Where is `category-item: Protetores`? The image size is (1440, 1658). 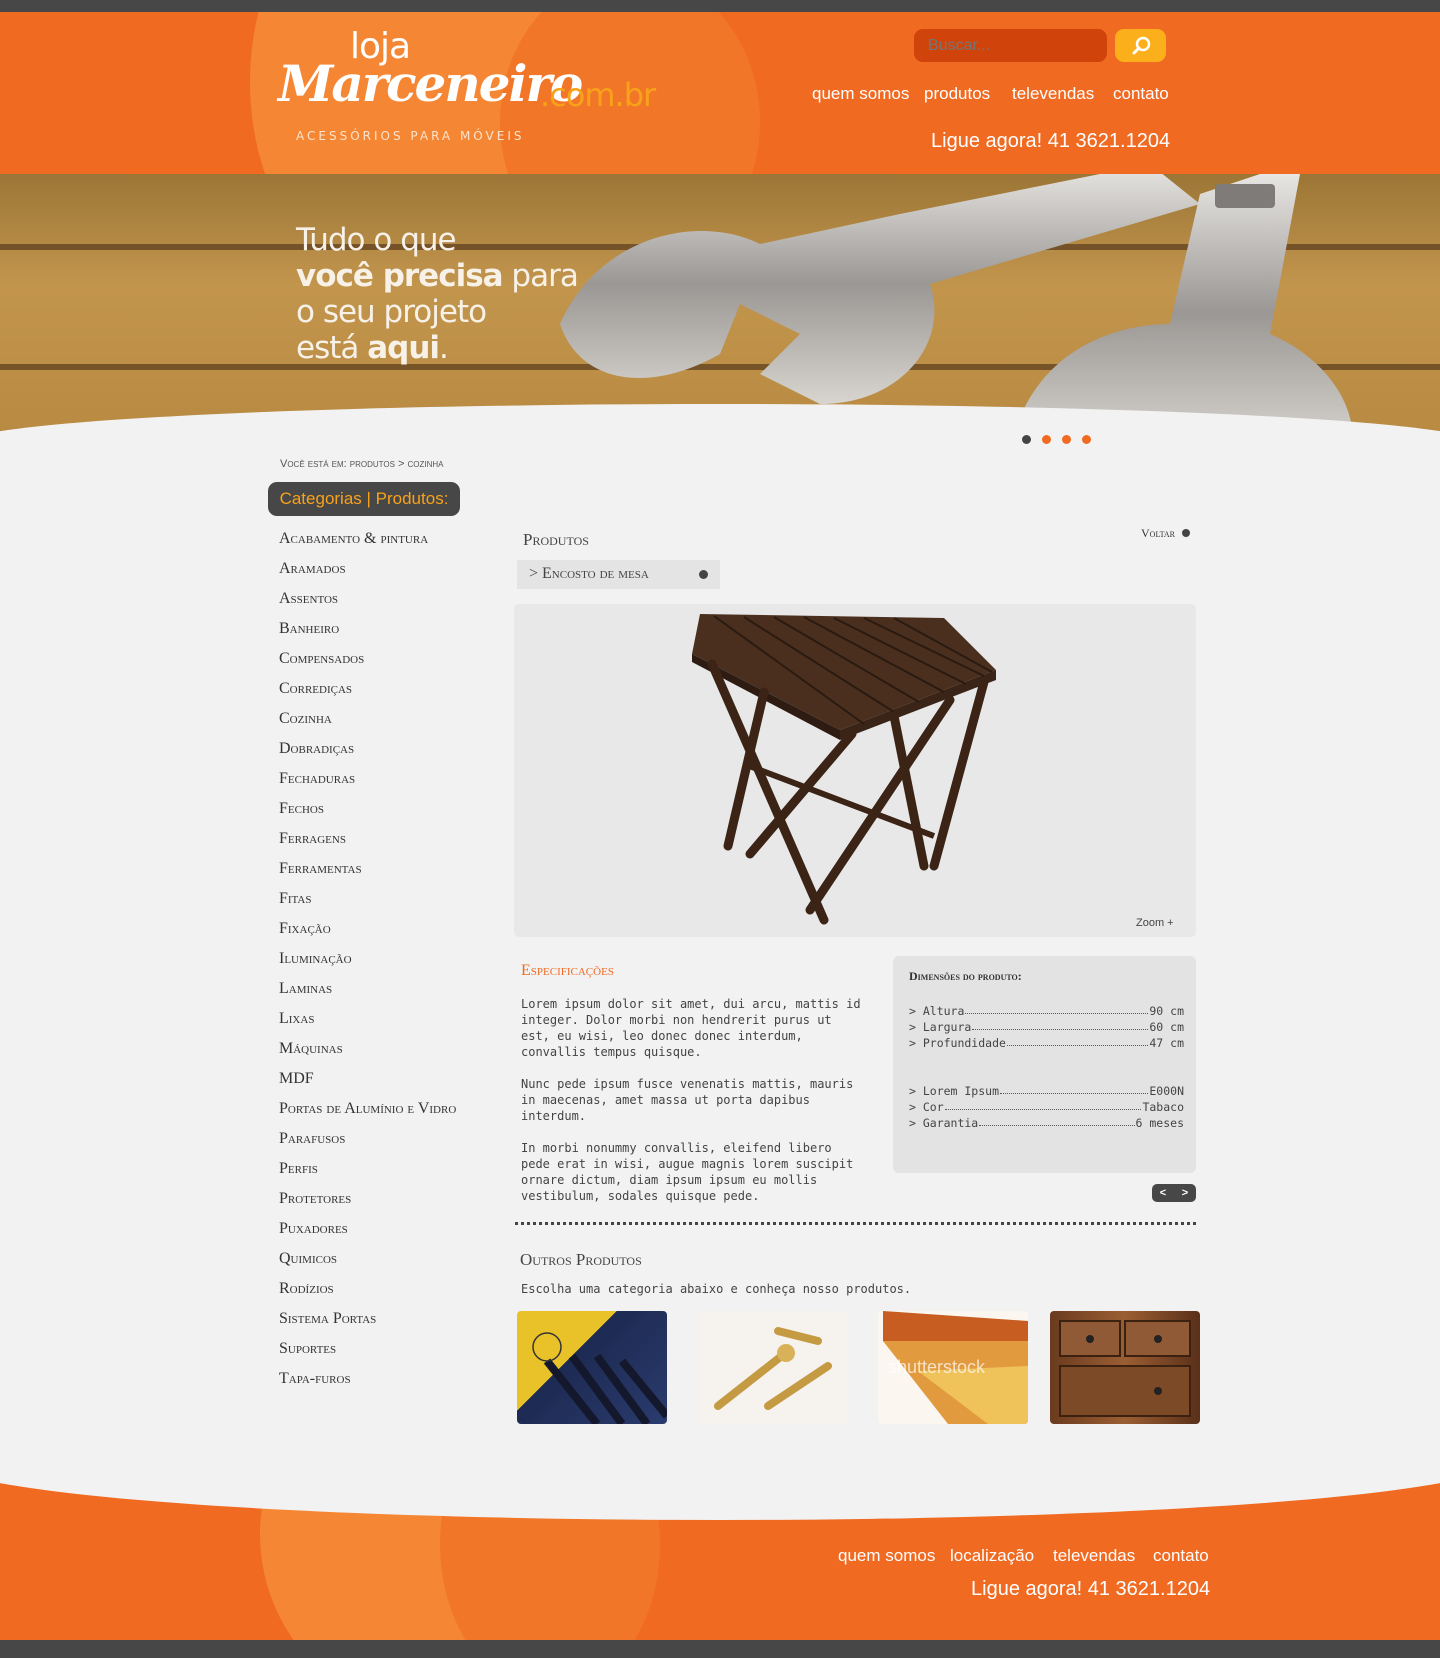 category-item: Protetores is located at coordinates (367, 1205).